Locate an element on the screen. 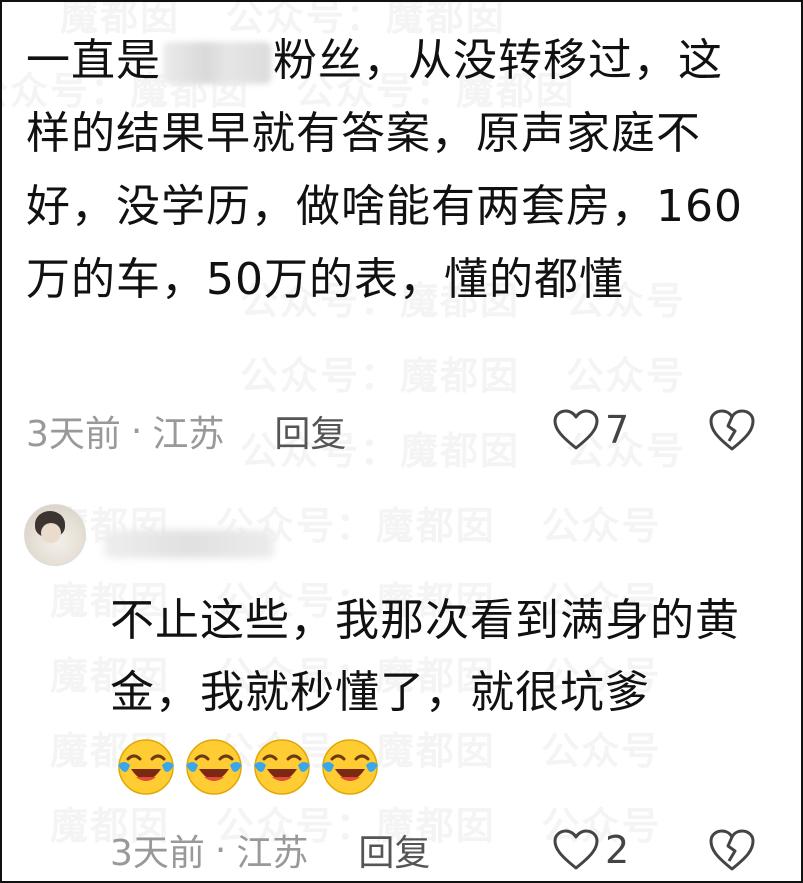  comment-meta: 3天前 · 江苏 回复 is located at coordinates (186, 433).